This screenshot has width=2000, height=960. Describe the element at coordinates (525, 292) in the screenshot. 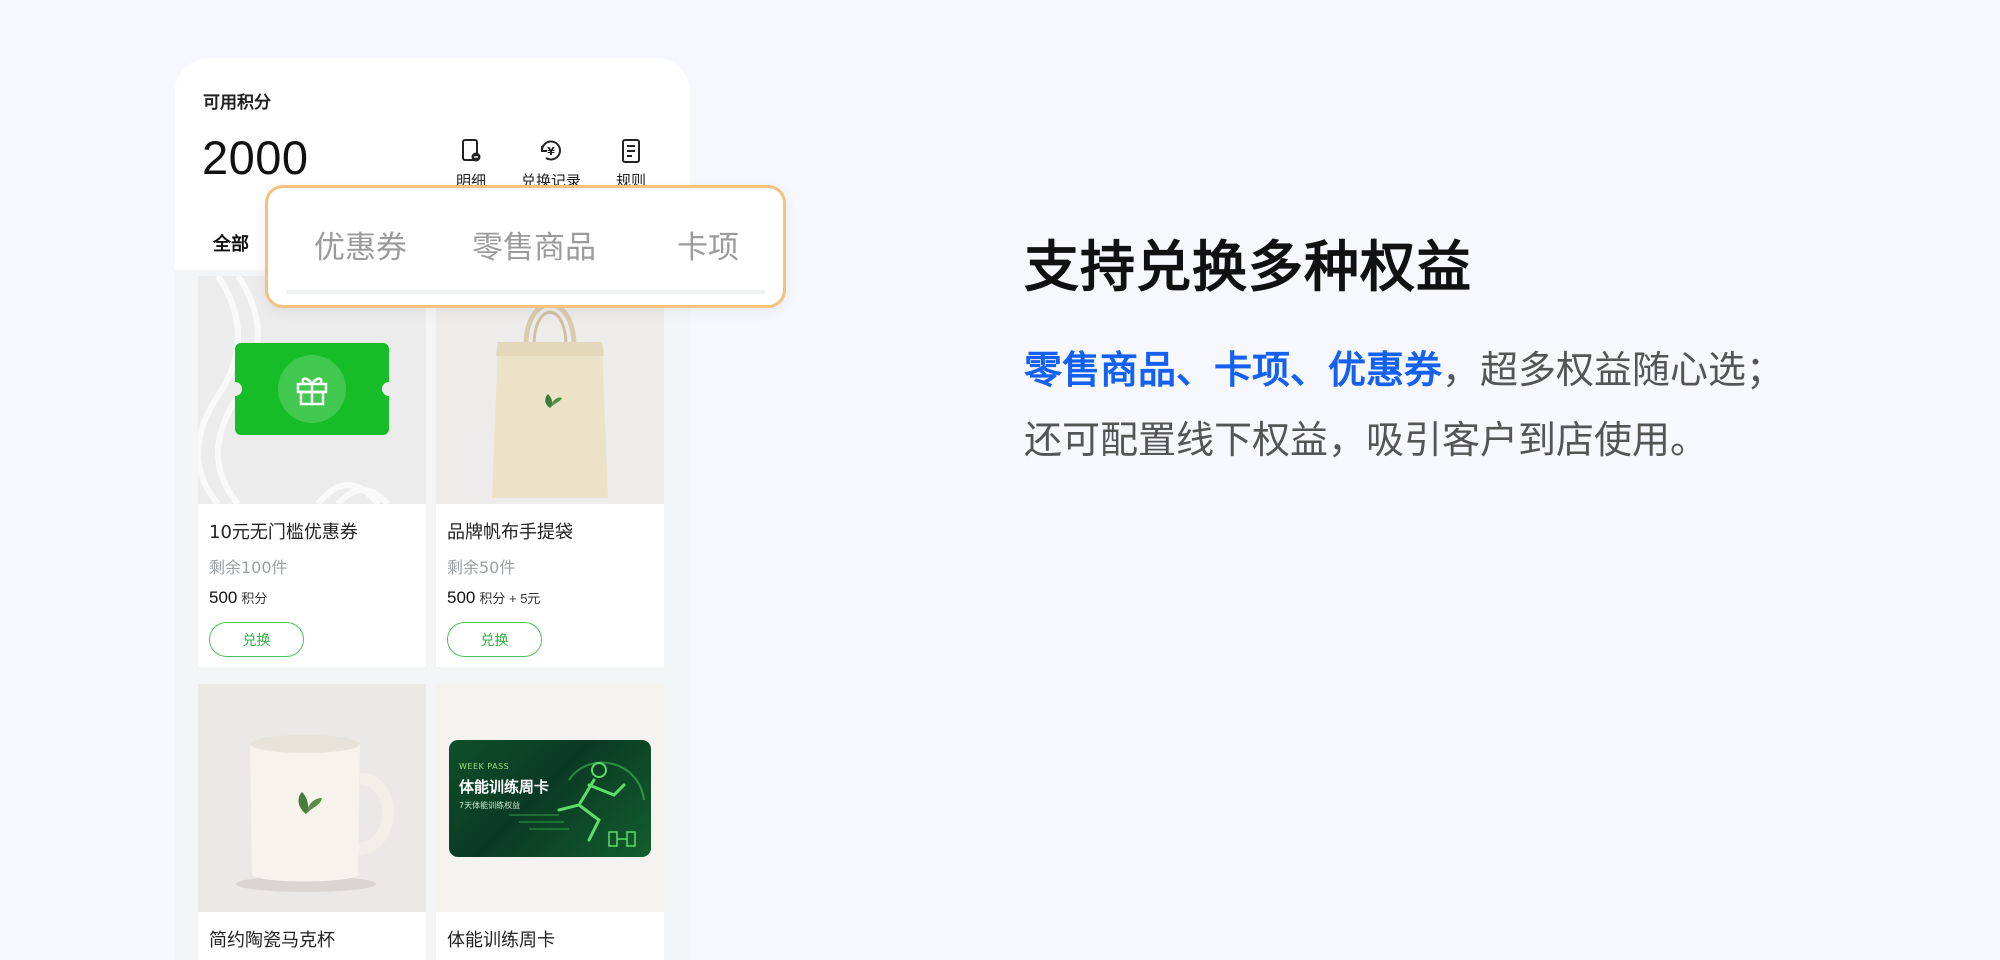

I see `tabs-divider` at that location.